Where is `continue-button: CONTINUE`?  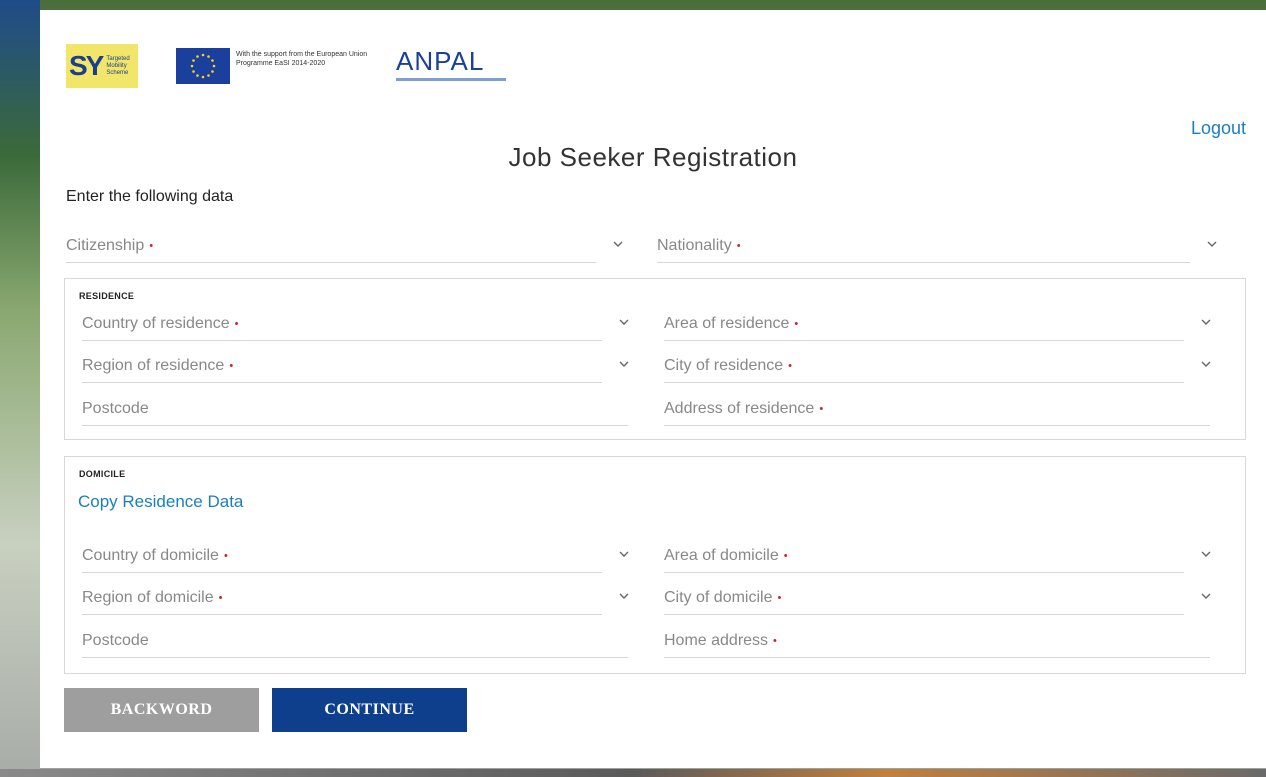 continue-button: CONTINUE is located at coordinates (369, 710).